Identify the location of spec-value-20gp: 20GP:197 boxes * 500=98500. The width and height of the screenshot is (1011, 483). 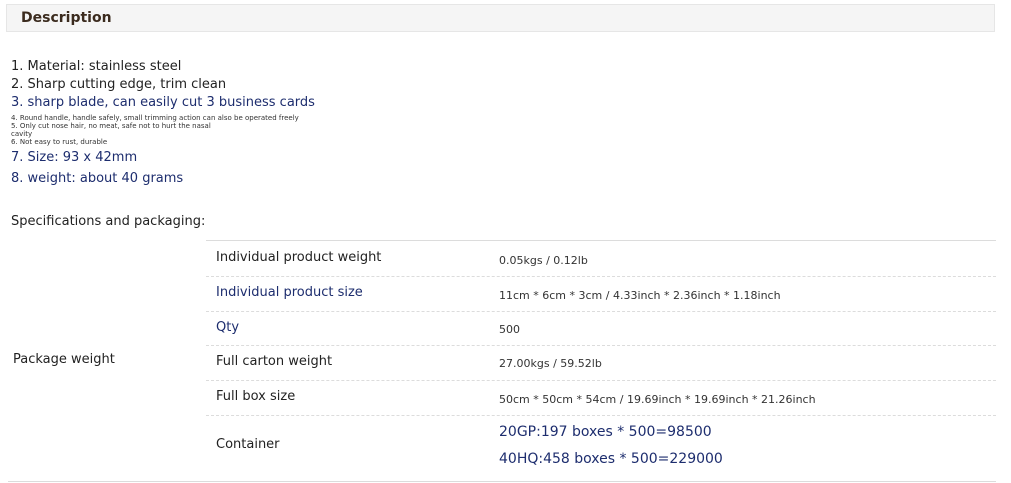
(605, 432).